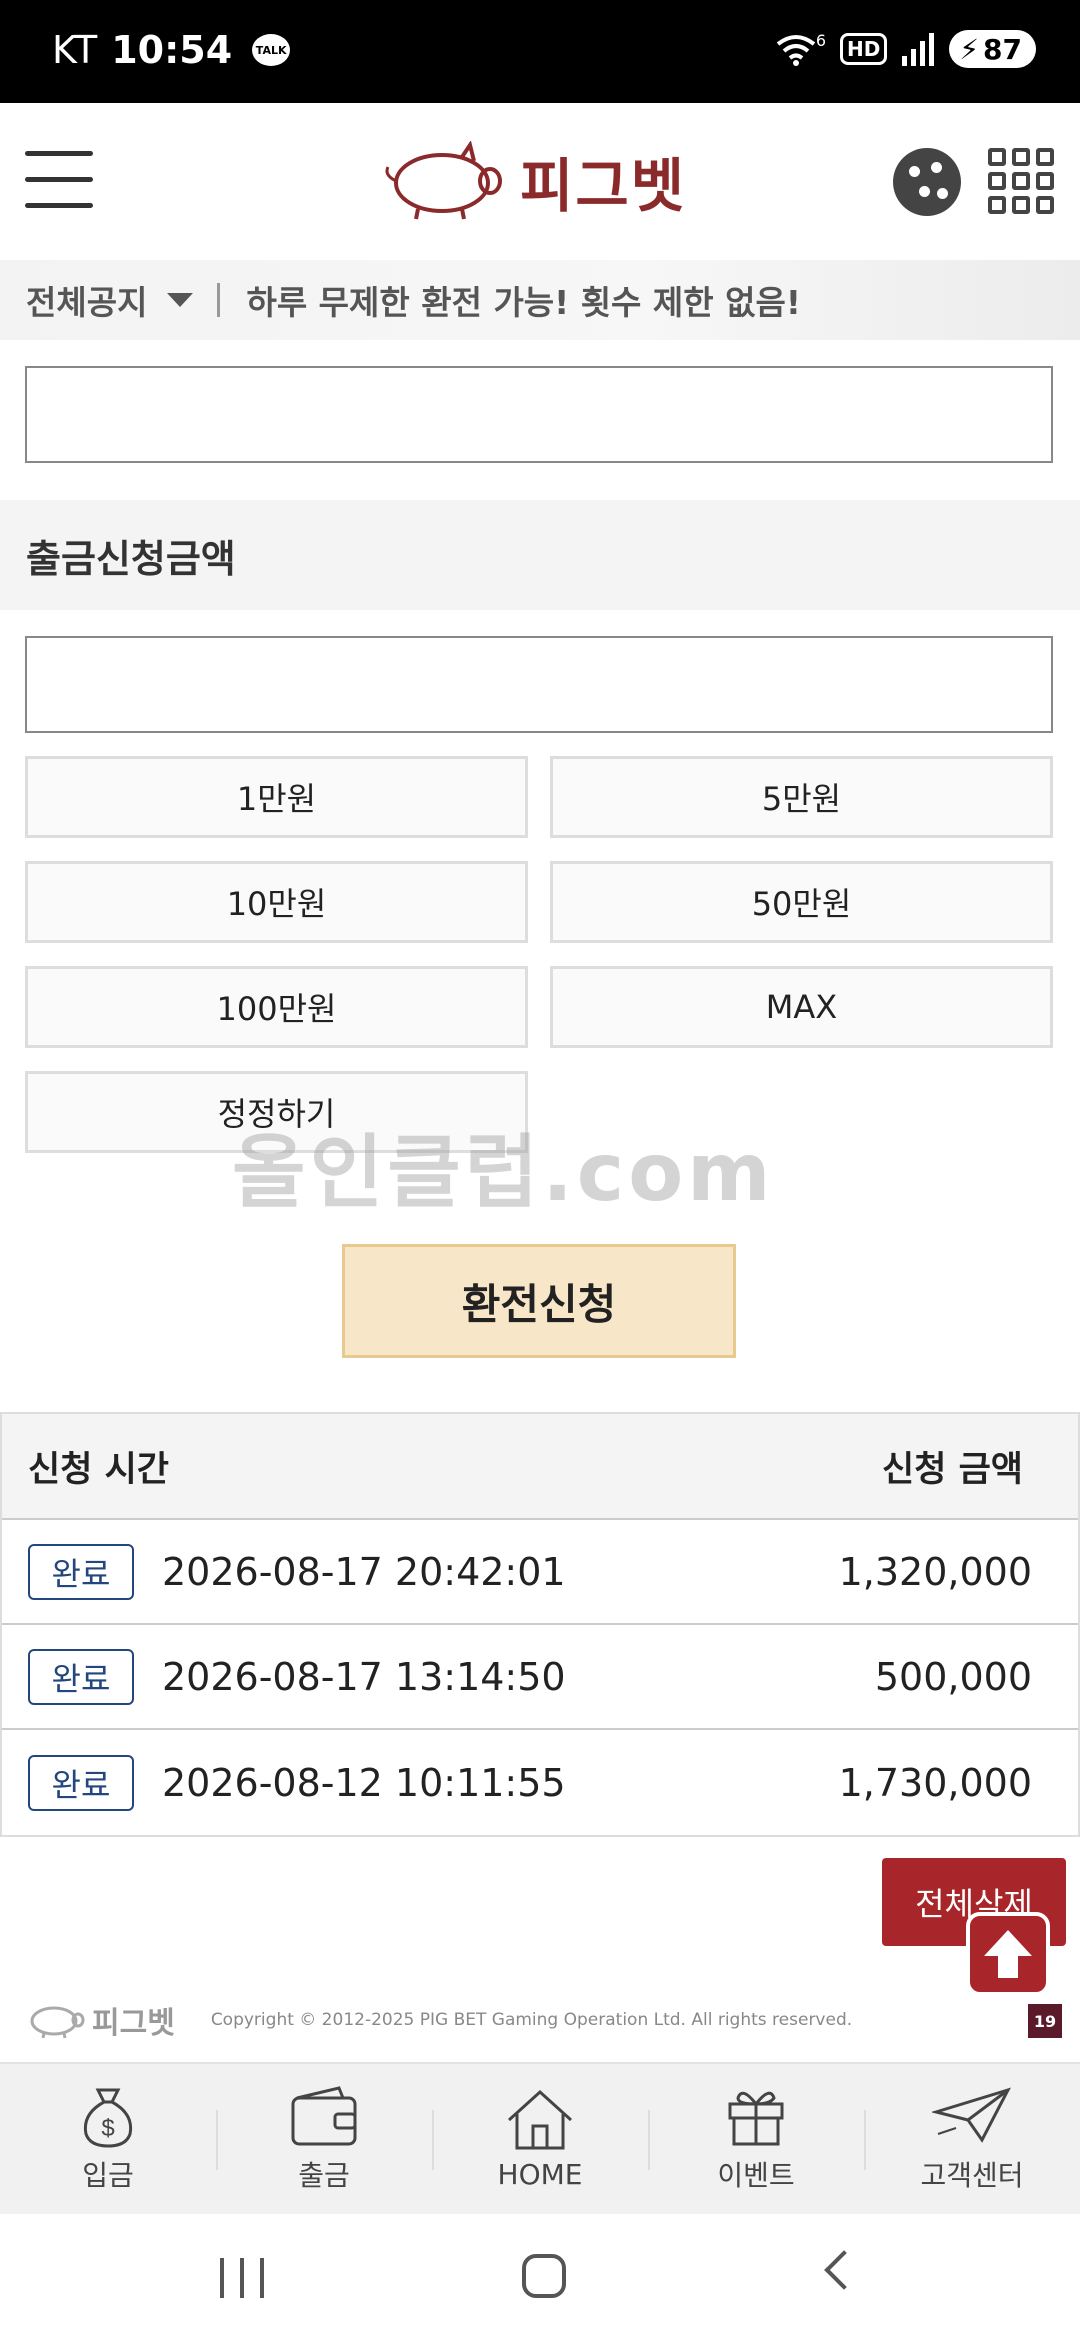 Image resolution: width=1080 pixels, height=2340 pixels. Describe the element at coordinates (952, 1469) in the screenshot. I see `header-amount: 신청 금액` at that location.